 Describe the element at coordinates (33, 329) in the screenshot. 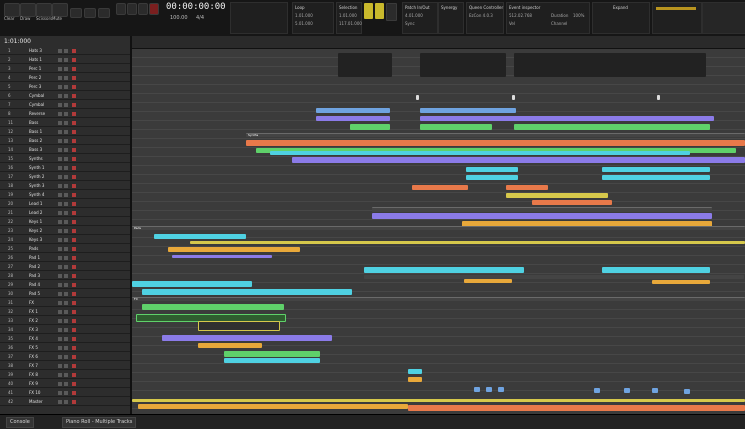

I see `track-name: FX 3` at that location.